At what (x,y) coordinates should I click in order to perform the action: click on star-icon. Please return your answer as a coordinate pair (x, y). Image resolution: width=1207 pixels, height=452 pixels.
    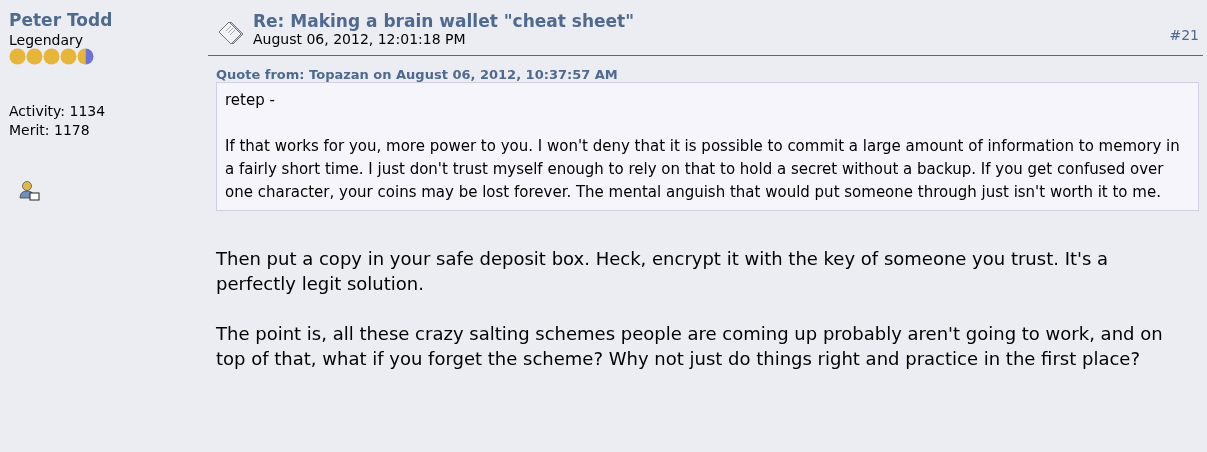
    Looking at the image, I should click on (85, 56).